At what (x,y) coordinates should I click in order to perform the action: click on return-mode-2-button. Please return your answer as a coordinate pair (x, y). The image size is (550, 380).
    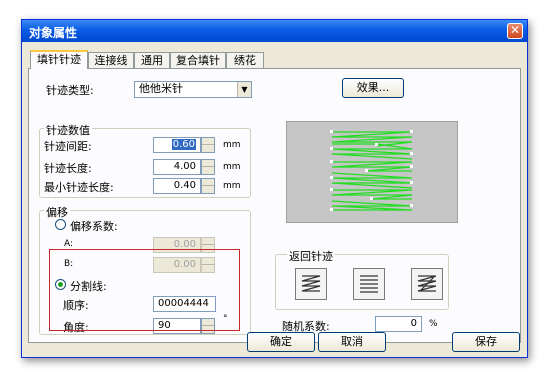
    Looking at the image, I should click on (369, 284).